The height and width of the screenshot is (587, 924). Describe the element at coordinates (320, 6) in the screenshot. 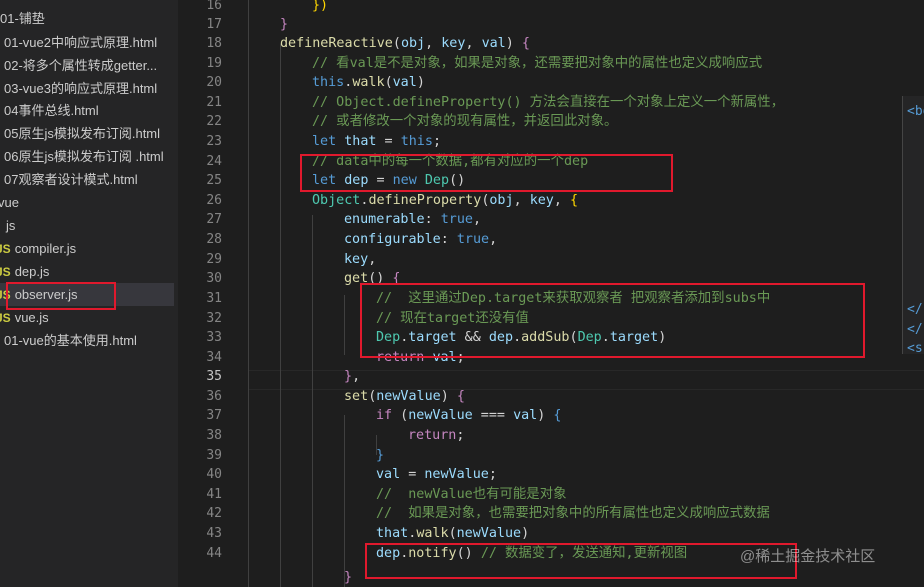

I see `code-line: })` at that location.